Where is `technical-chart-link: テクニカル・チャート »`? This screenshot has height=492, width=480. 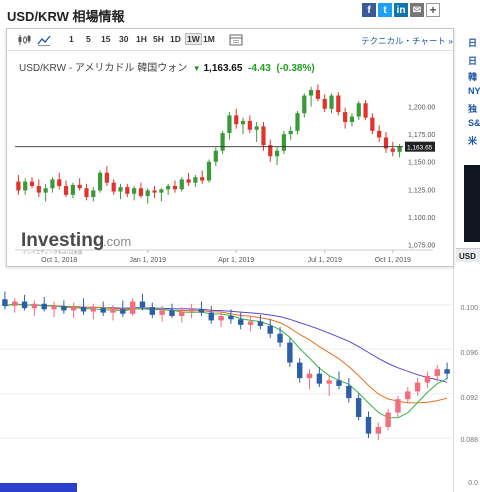 technical-chart-link: テクニカル・チャート » is located at coordinates (407, 41).